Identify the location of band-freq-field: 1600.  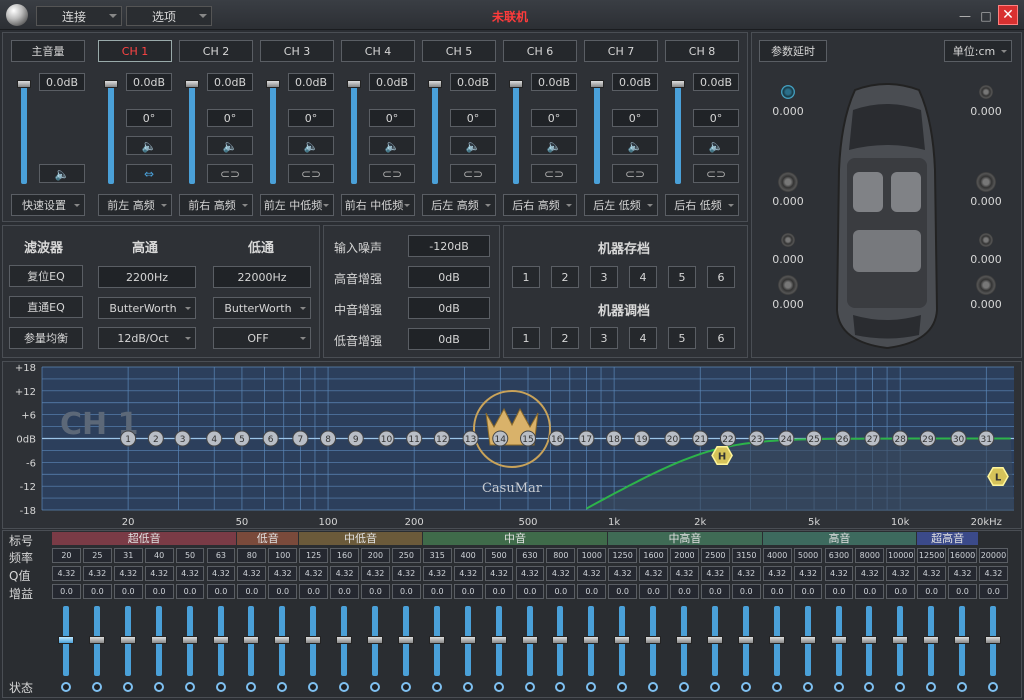
(653, 555).